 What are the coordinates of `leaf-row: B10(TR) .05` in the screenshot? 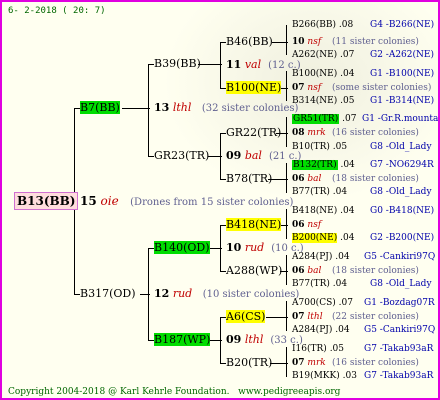 It's located at (319, 147).